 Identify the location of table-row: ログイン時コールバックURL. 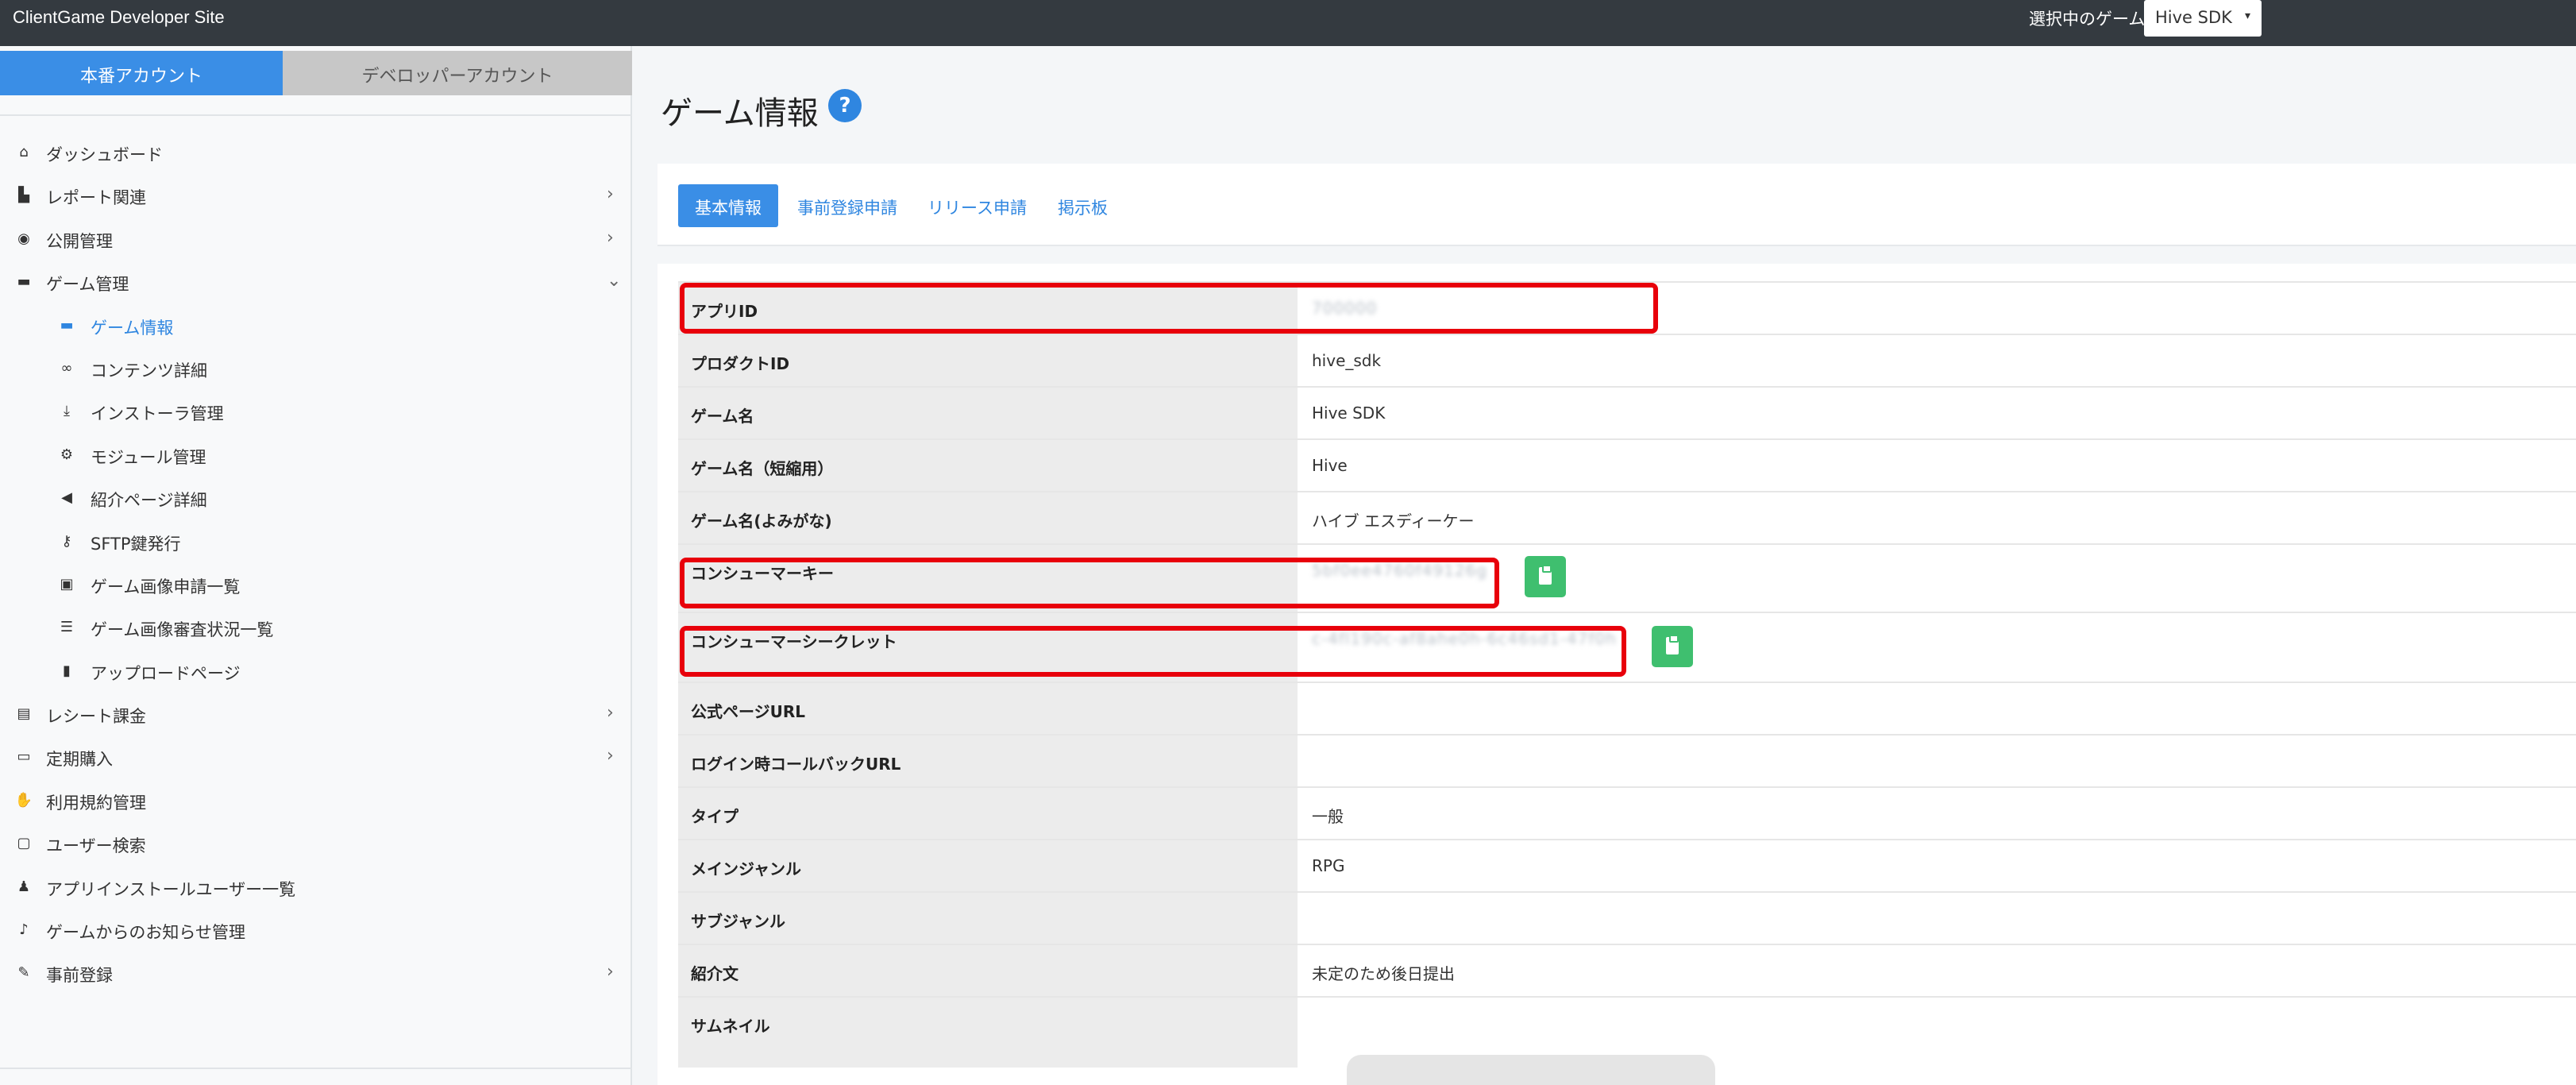
(1627, 760).